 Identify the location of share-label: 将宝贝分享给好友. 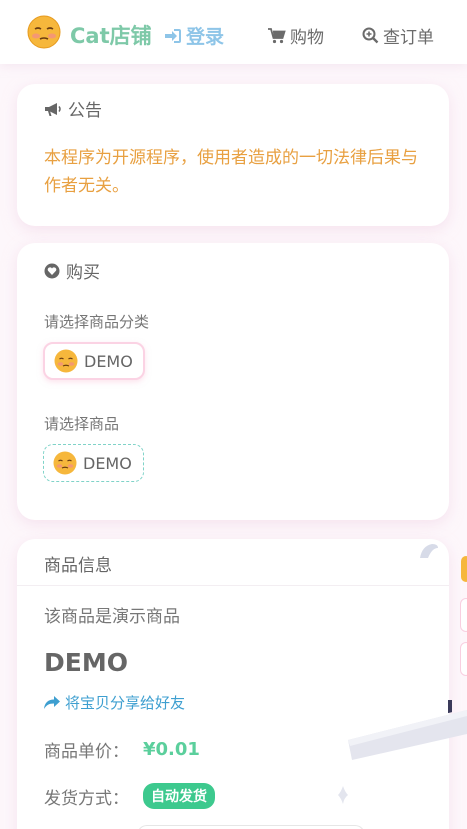
(125, 703).